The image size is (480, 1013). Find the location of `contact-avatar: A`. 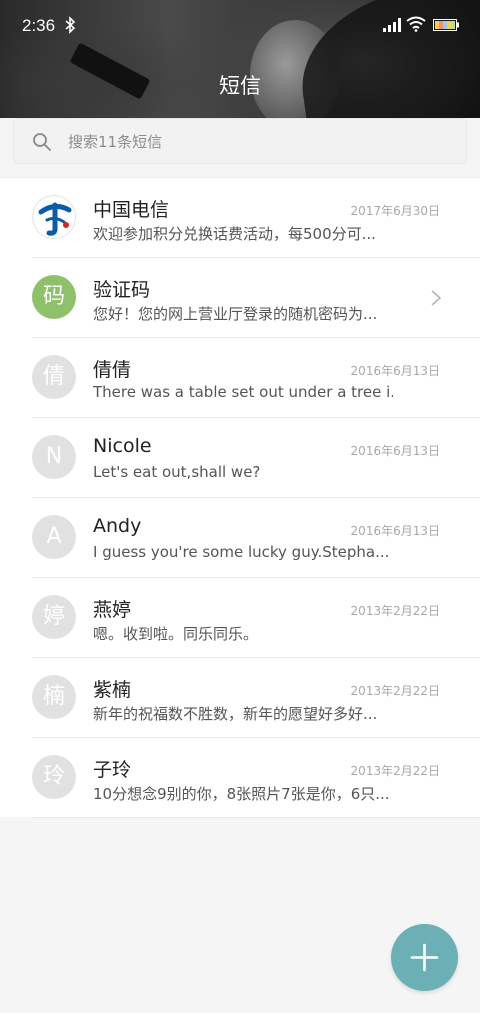

contact-avatar: A is located at coordinates (54, 537).